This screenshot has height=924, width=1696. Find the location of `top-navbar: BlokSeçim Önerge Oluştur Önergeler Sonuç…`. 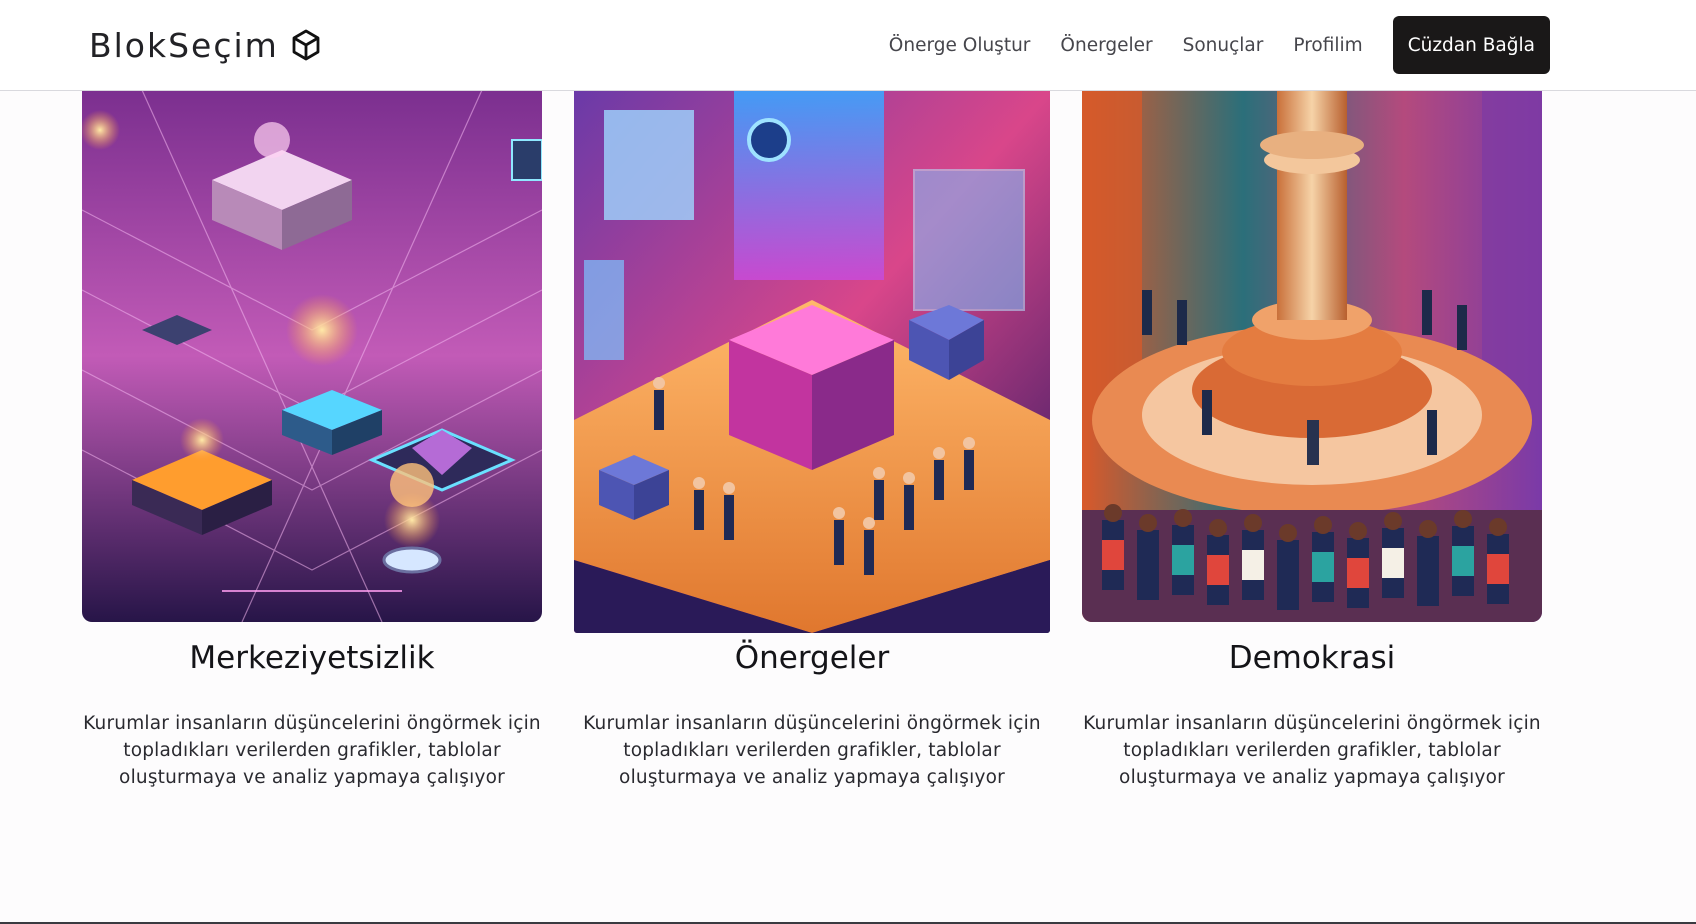

top-navbar: BlokSeçim Önerge Oluştur Önergeler Sonuç… is located at coordinates (848, 45).